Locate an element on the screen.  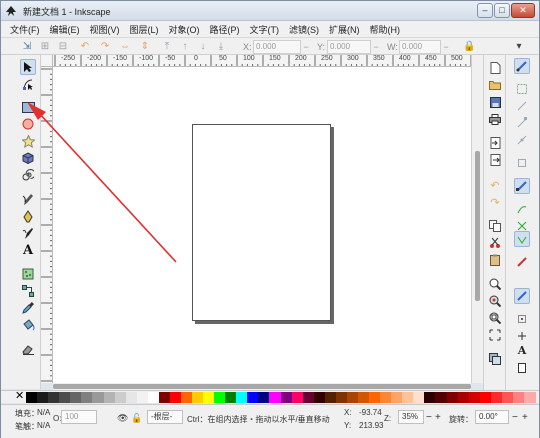
horizontal-scroll-thumb is located at coordinates (262, 386).